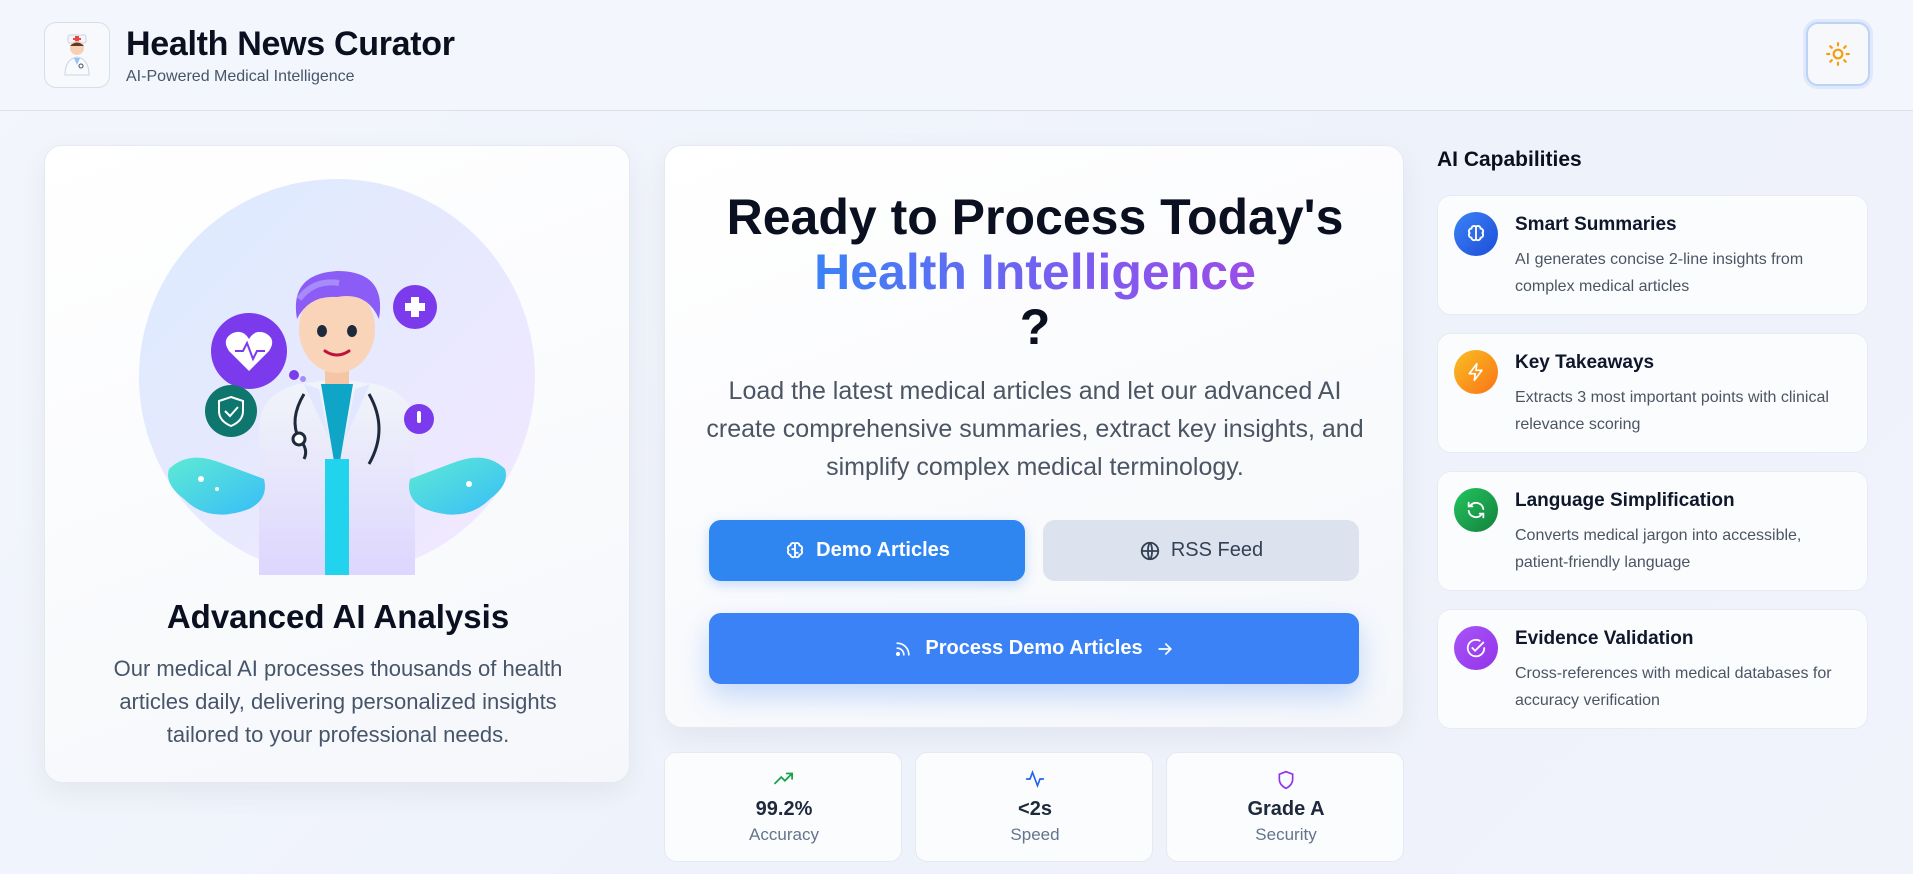 The height and width of the screenshot is (874, 1913). I want to click on rss-feed-button: RSS Feed, so click(1201, 550).